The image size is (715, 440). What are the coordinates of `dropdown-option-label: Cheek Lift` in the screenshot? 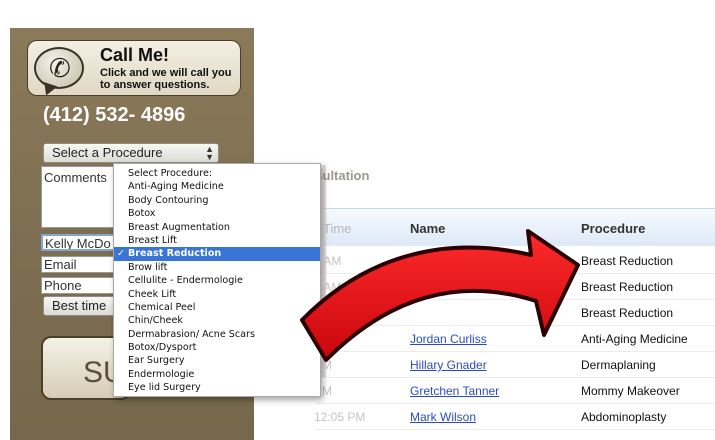 It's located at (152, 294).